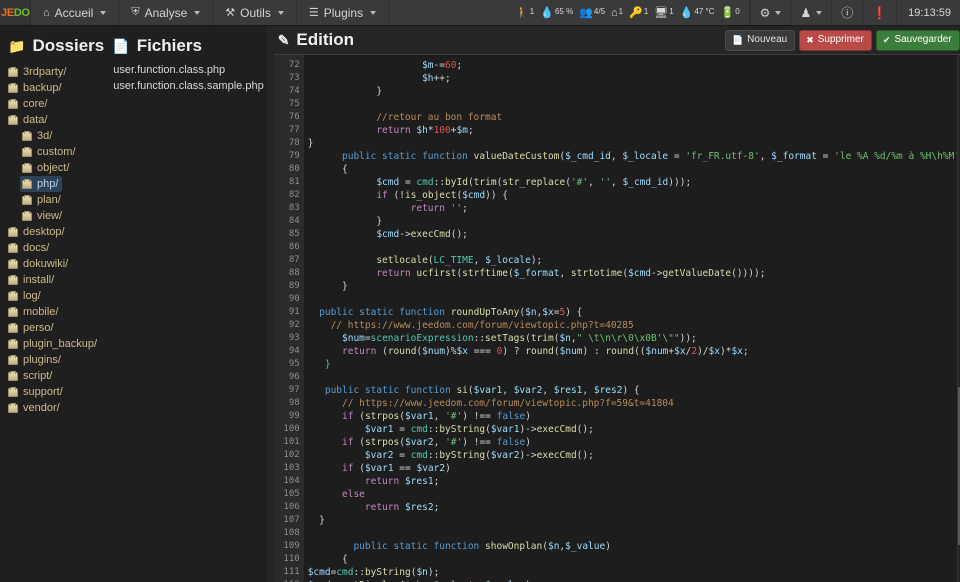 The image size is (960, 582). Describe the element at coordinates (442, 65) in the screenshot. I see `code-line: $m-=60;` at that location.